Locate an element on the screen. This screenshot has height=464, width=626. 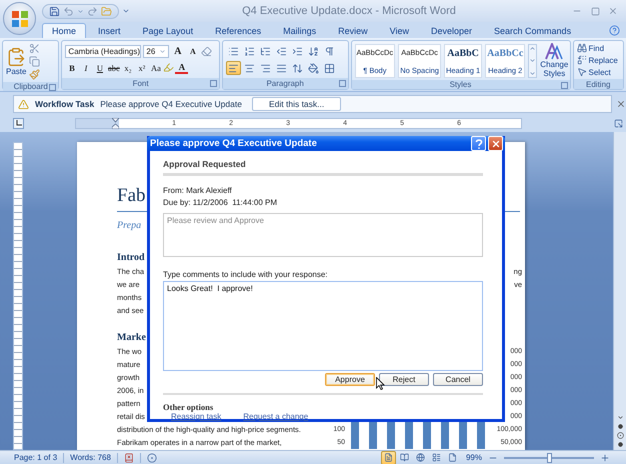
ribbon-tab: Review is located at coordinates (353, 30).